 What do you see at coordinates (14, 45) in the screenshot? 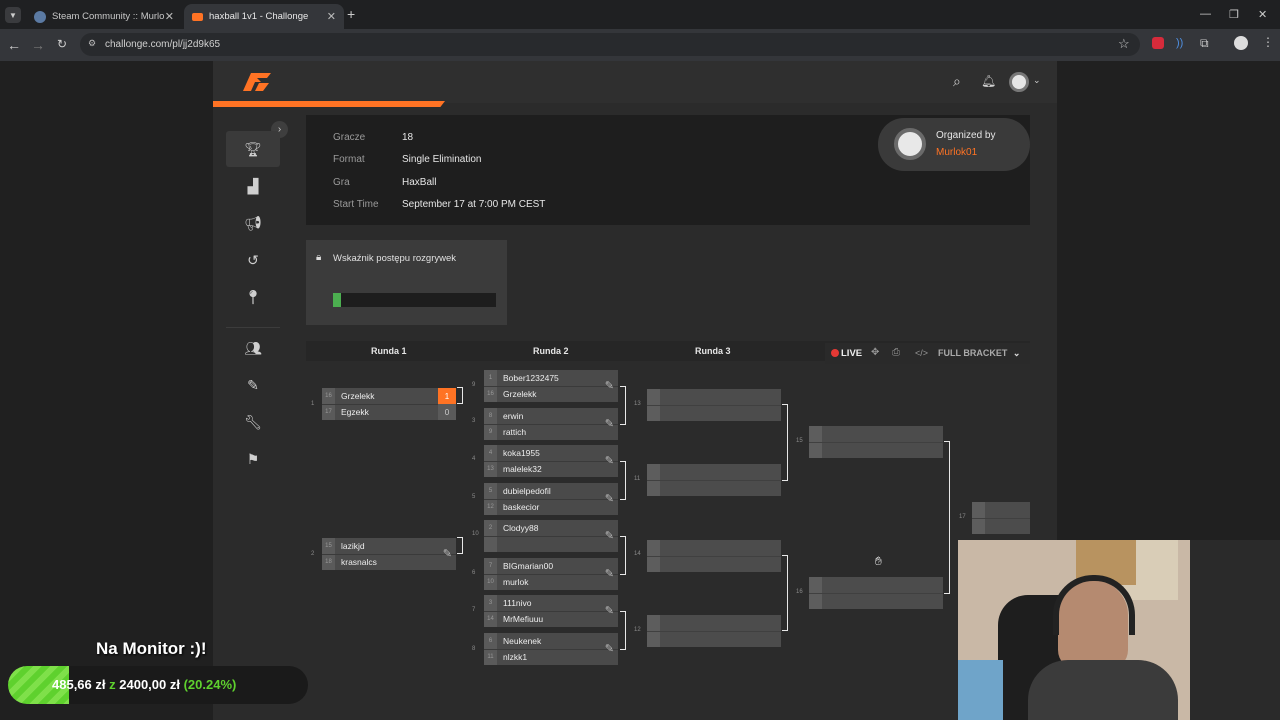
I see `back-icon: ←` at bounding box center [14, 45].